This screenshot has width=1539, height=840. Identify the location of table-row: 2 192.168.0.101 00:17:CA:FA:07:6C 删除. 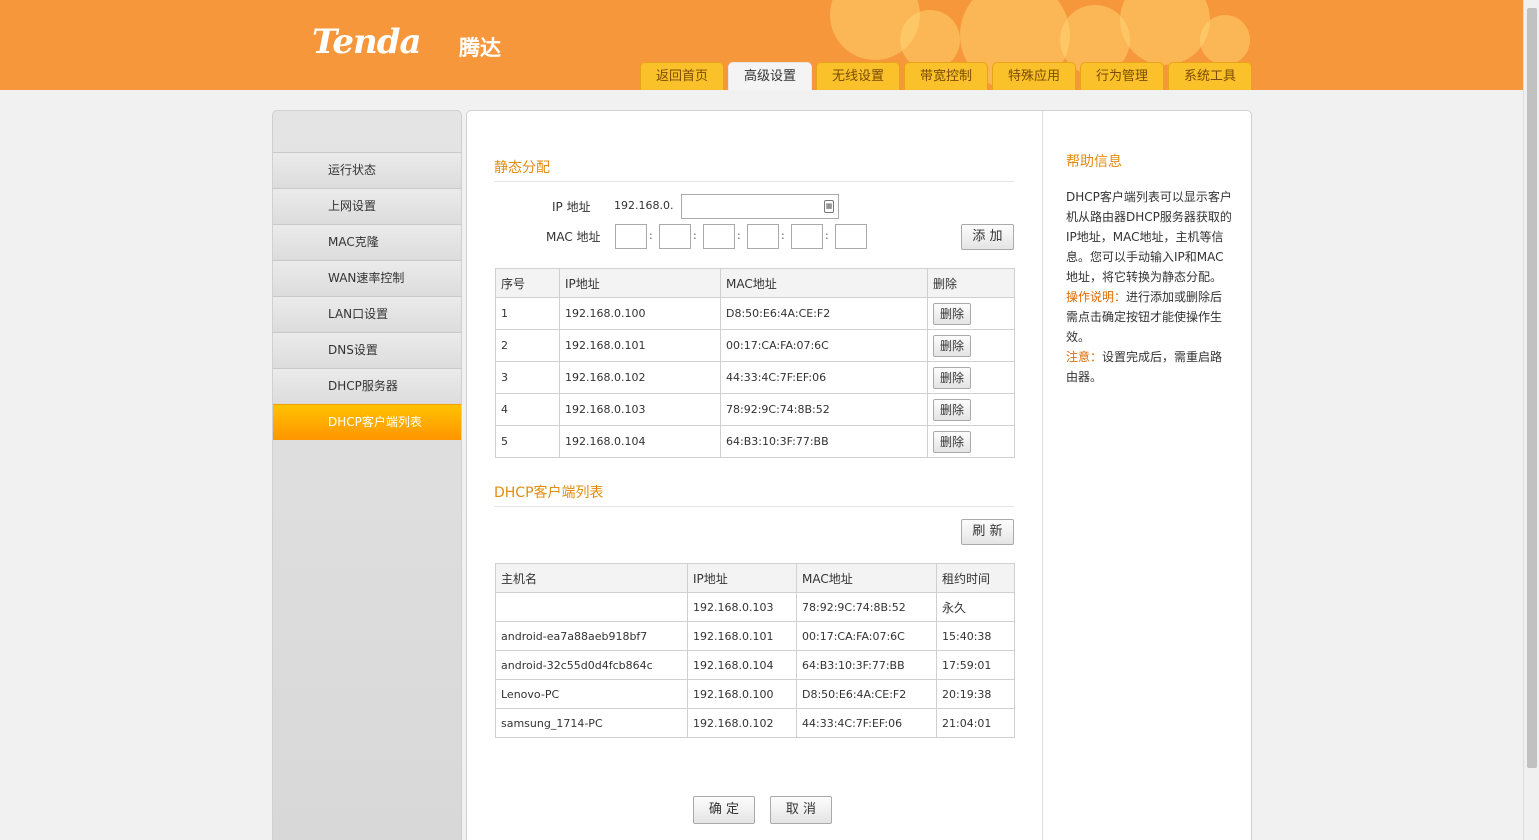
(755, 345).